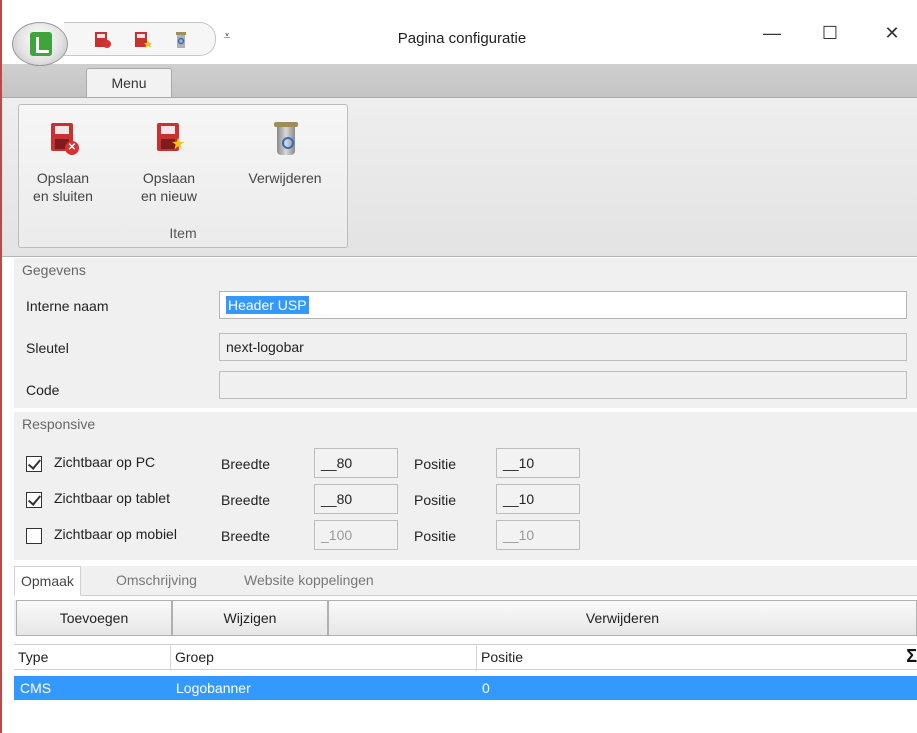  What do you see at coordinates (309, 581) in the screenshot?
I see `tab-website-koppelingen: Website koppelingen` at bounding box center [309, 581].